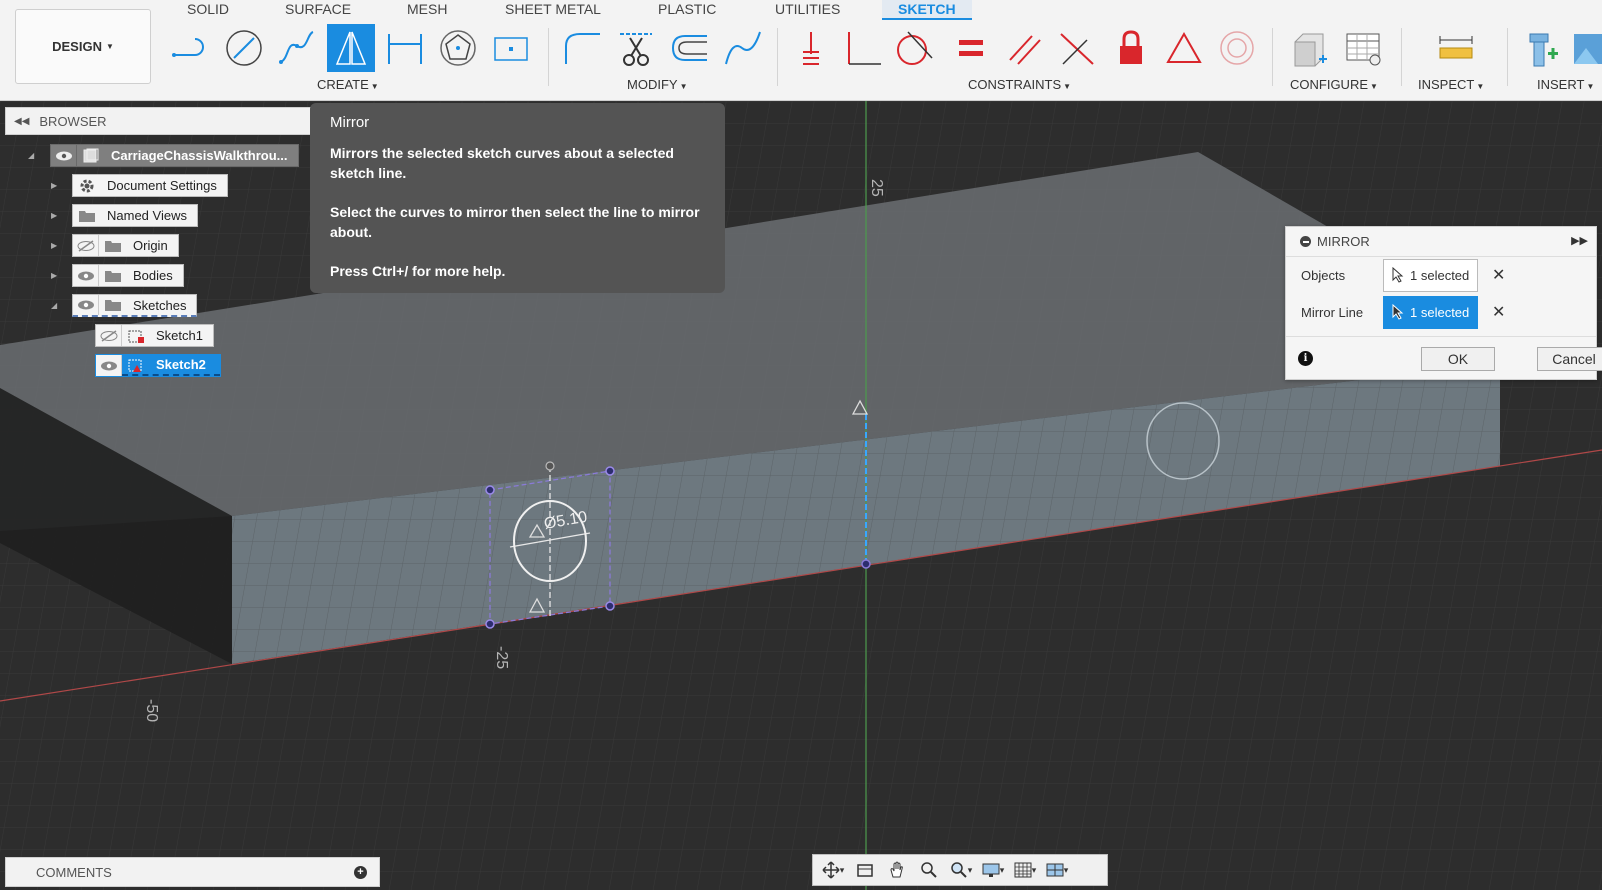 This screenshot has height=890, width=1602. Describe the element at coordinates (192, 872) in the screenshot. I see `comments-panel: COMMENTS +` at that location.